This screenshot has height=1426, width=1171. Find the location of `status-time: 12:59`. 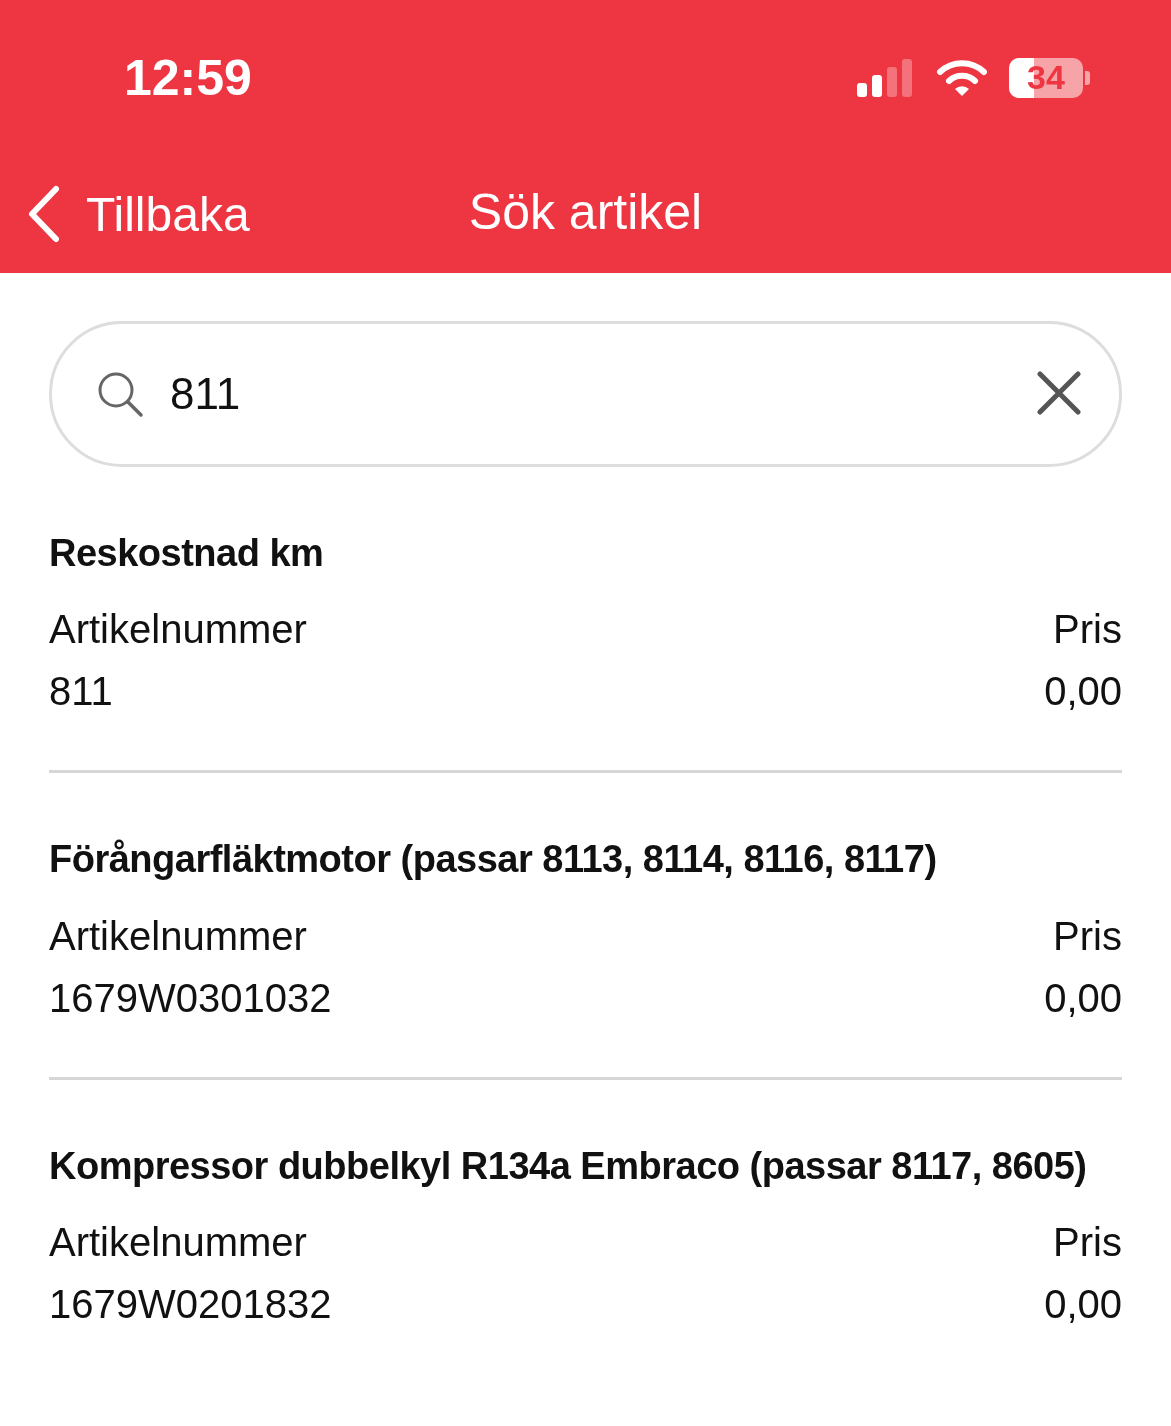

status-time: 12:59 is located at coordinates (188, 77).